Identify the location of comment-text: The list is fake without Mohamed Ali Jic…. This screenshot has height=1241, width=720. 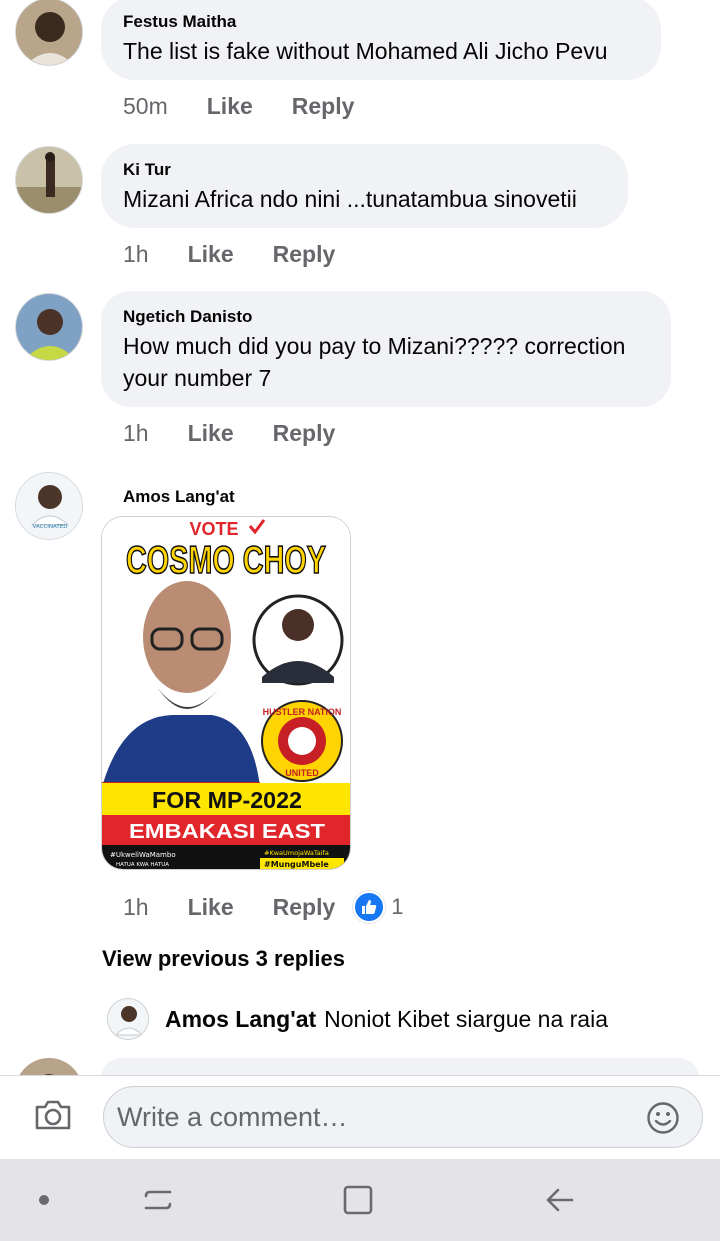
(365, 51).